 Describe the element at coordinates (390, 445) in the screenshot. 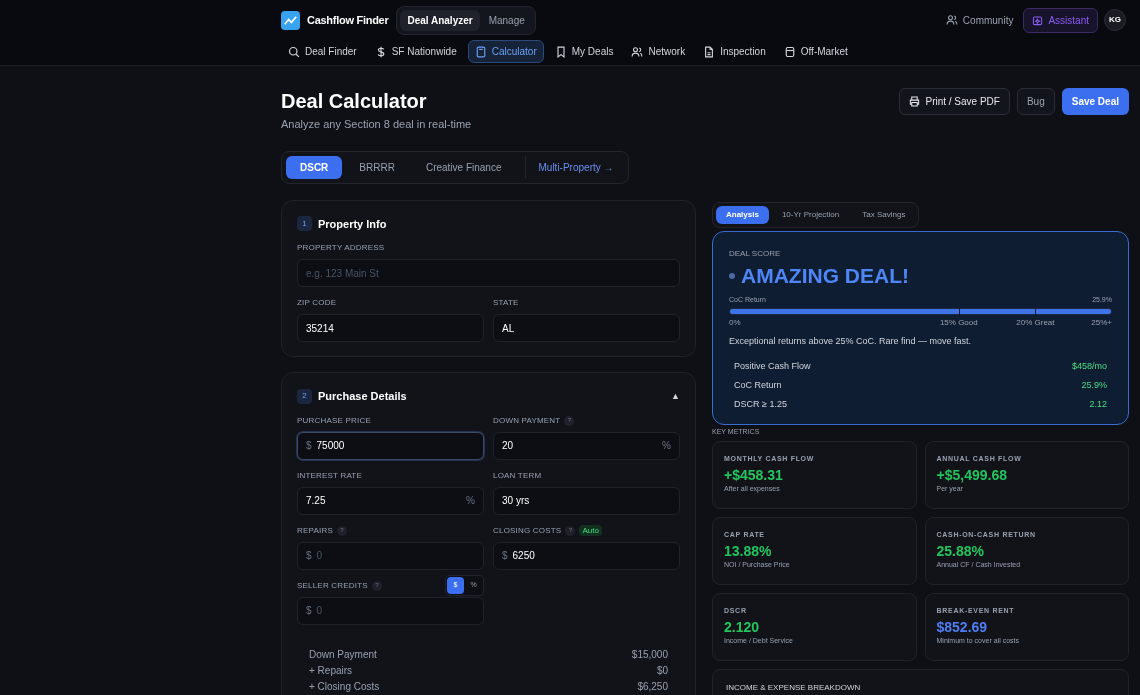

I see `input-field: $ 75000` at that location.